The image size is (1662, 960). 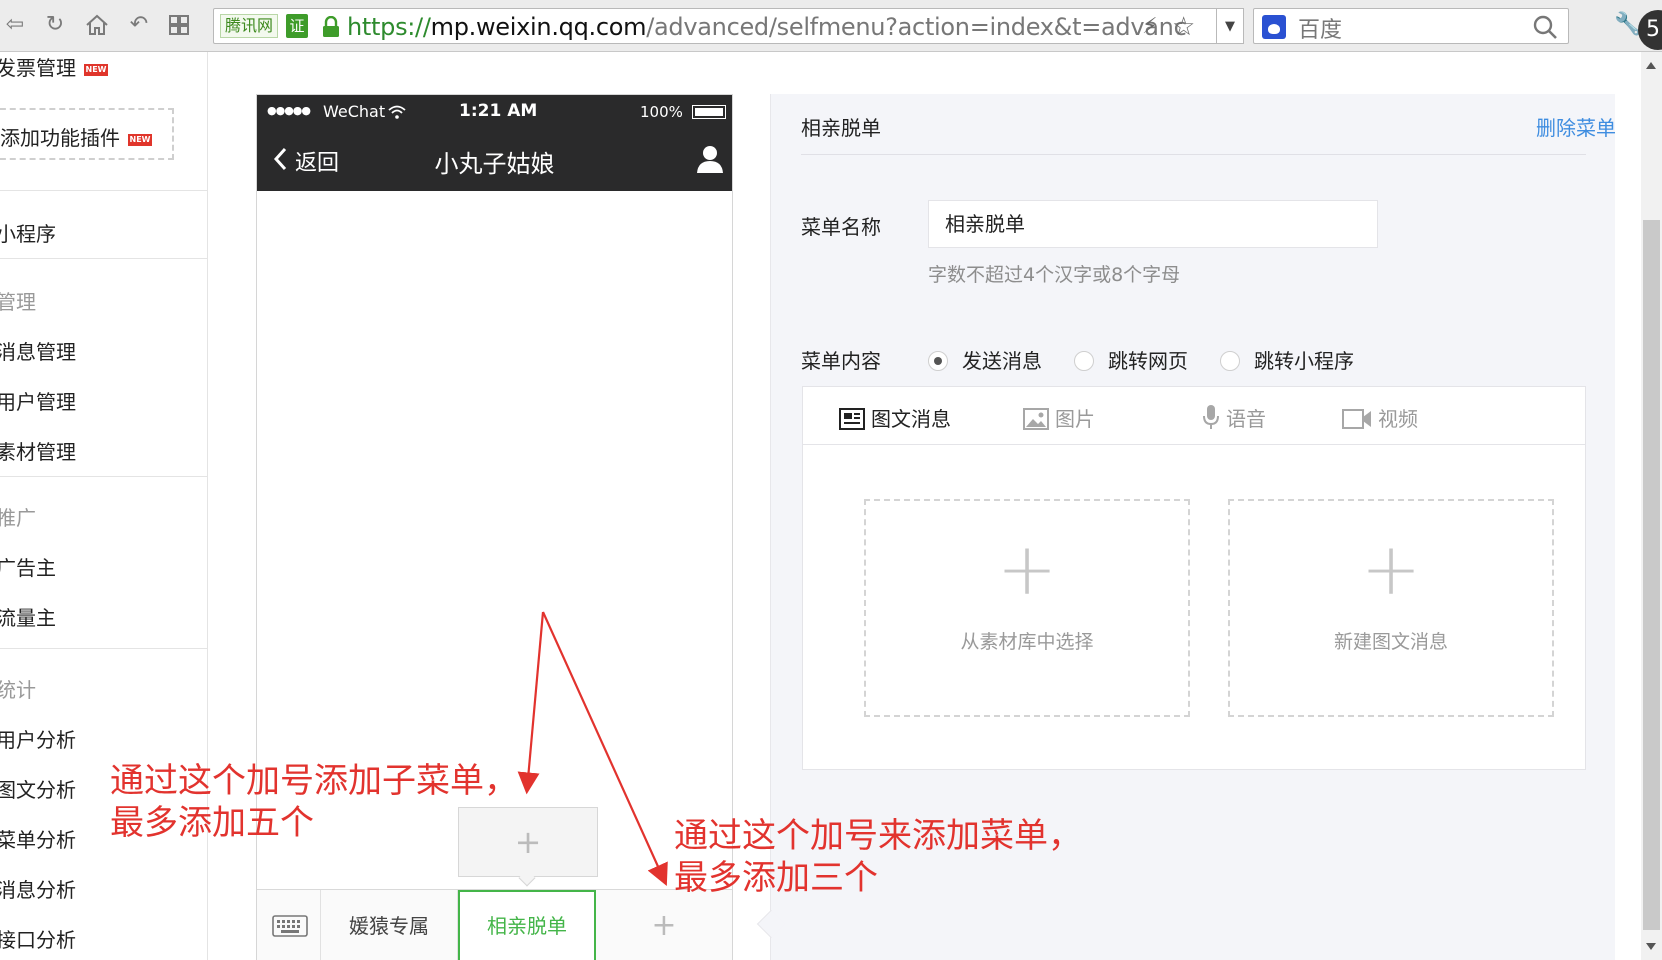 I want to click on tab-image: 图片, so click(x=1059, y=419).